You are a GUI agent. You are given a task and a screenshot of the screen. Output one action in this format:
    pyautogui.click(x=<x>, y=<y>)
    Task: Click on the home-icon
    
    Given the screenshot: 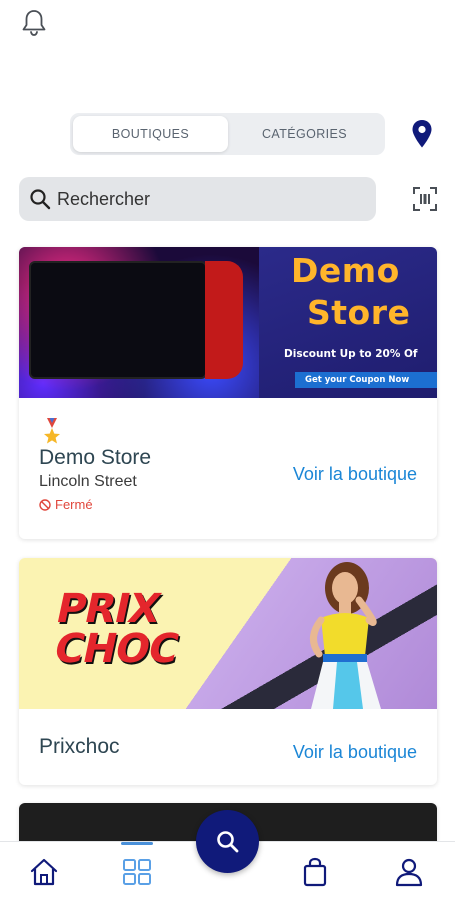 What is the action you would take?
    pyautogui.click(x=44, y=872)
    